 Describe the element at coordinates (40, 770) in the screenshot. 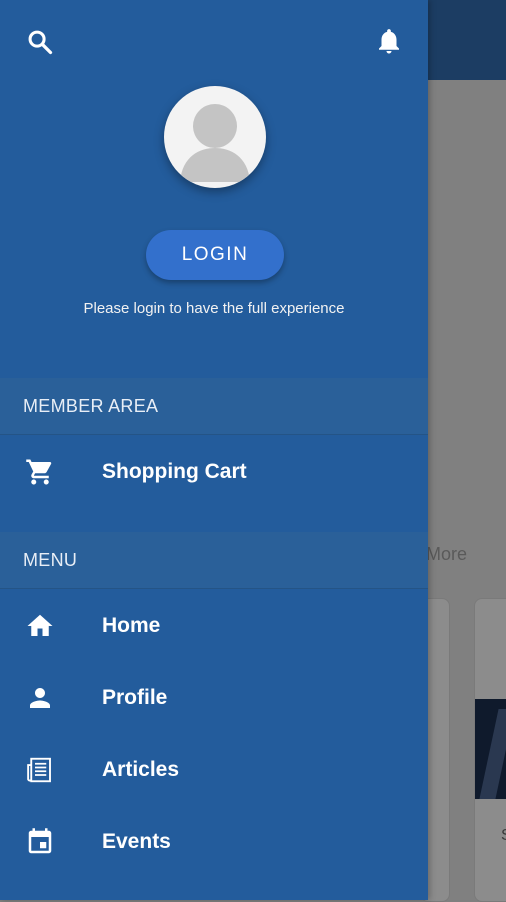

I see `newspaper-icon` at that location.